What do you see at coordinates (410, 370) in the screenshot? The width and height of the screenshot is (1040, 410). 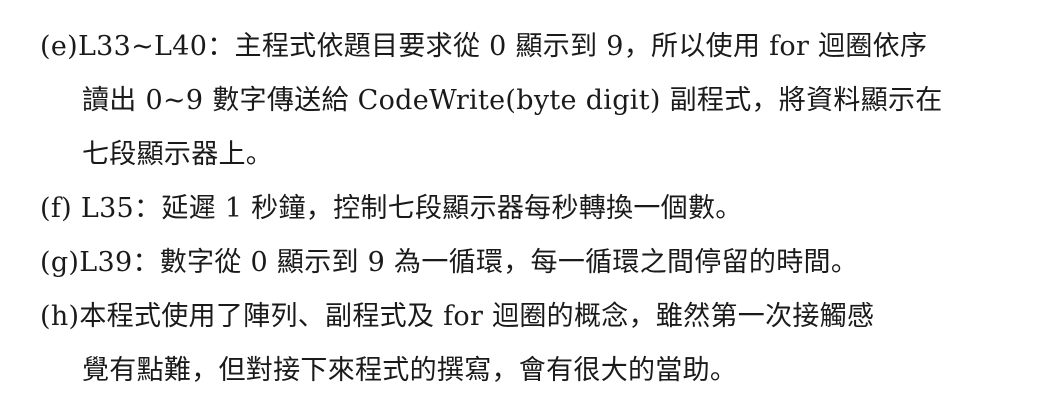 I see `item-h-text-2: 覺有點難，但對接下來程式的撰寫，會有很大的當助。` at bounding box center [410, 370].